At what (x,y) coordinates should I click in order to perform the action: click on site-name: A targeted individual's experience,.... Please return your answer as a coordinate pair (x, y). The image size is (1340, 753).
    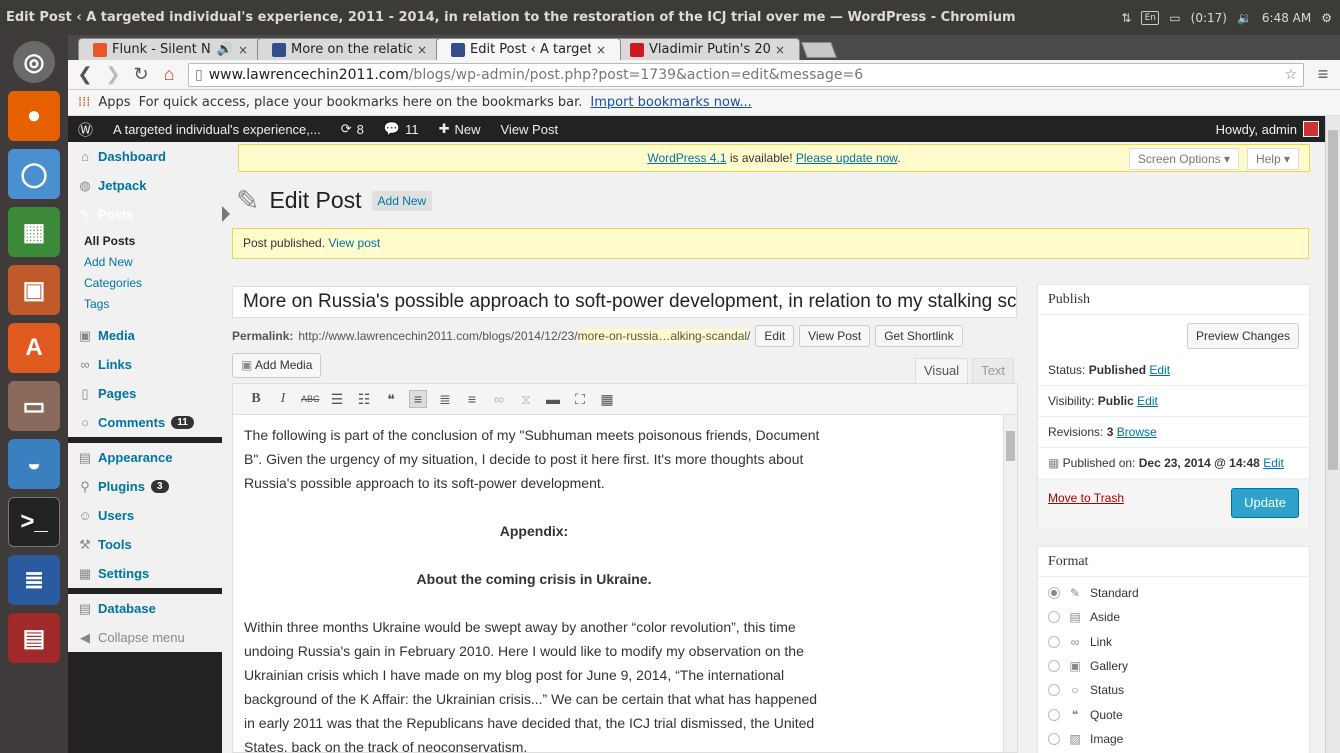
    Looking at the image, I should click on (217, 129).